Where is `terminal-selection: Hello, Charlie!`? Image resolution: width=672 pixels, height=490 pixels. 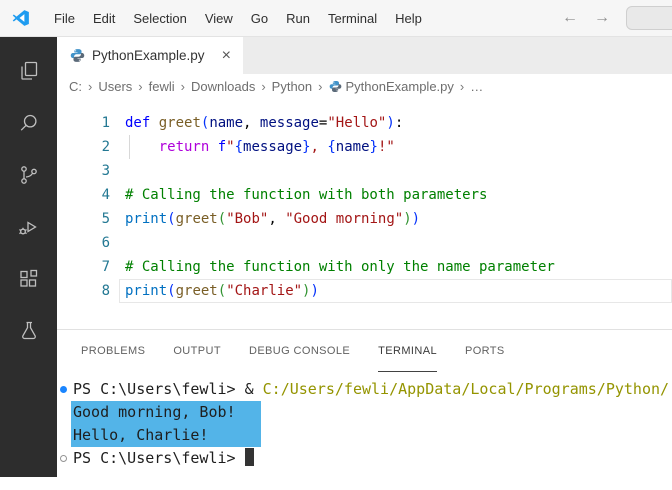
terminal-selection: Hello, Charlie! is located at coordinates (166, 435).